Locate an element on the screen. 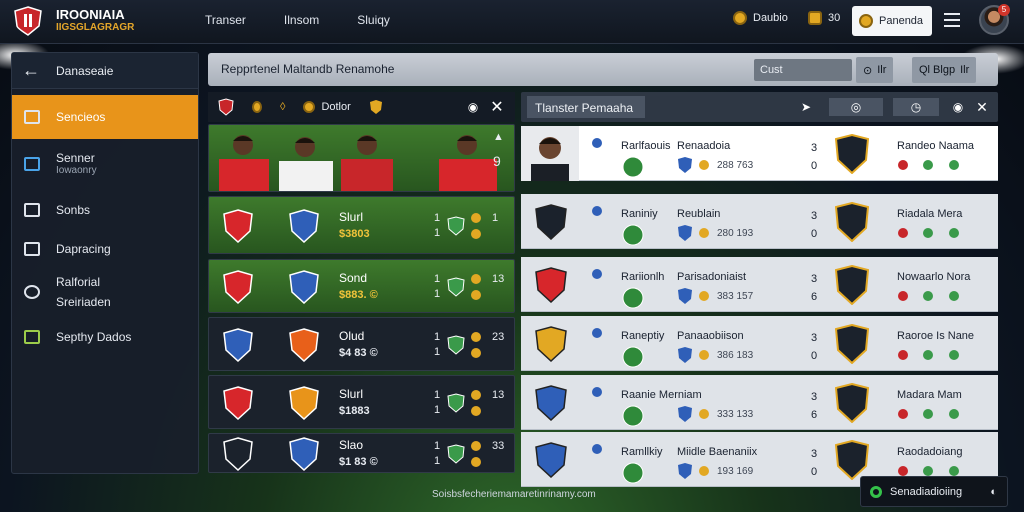 The height and width of the screenshot is (512, 1024). back-label: Danaseaie is located at coordinates (85, 70).